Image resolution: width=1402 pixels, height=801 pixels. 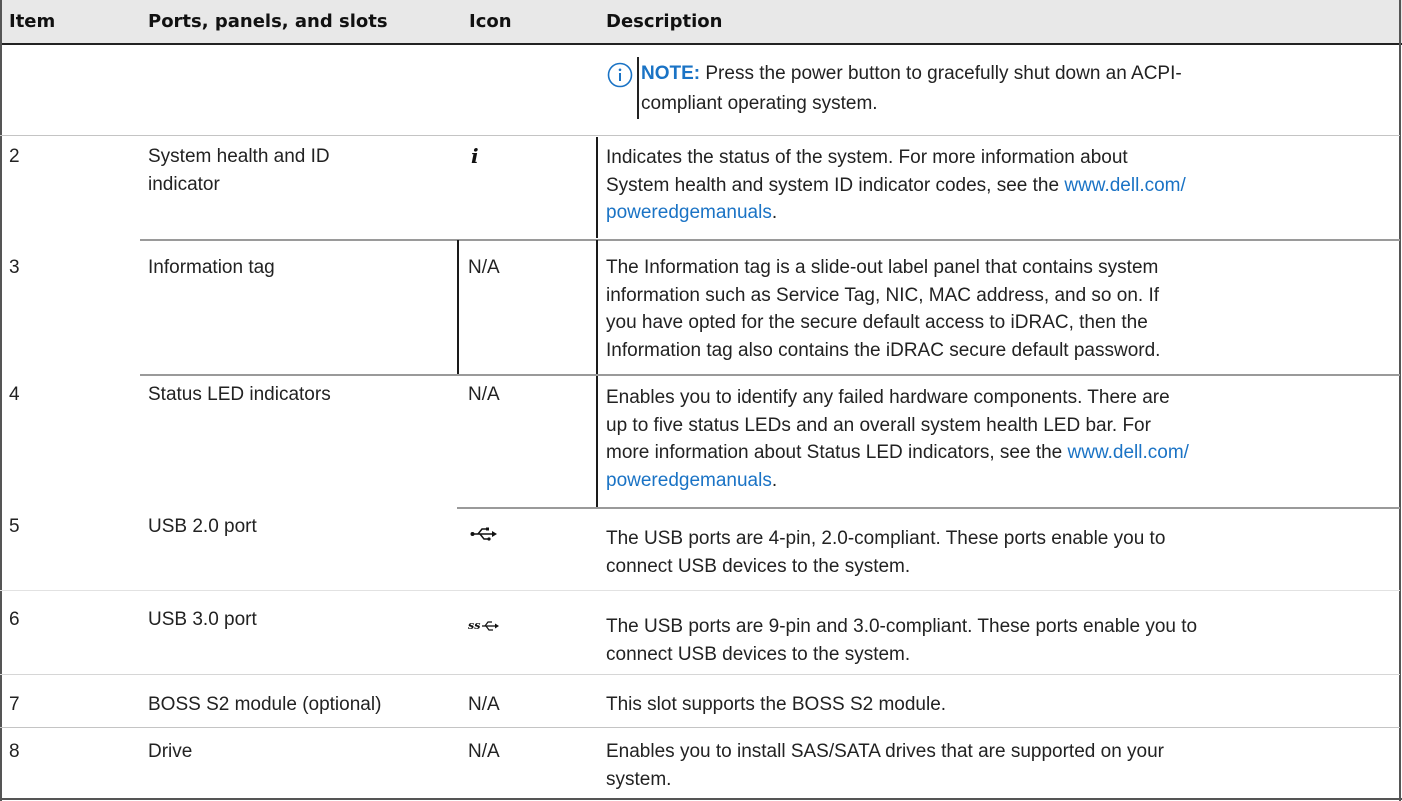 What do you see at coordinates (14, 394) in the screenshot?
I see `item-number: 4` at bounding box center [14, 394].